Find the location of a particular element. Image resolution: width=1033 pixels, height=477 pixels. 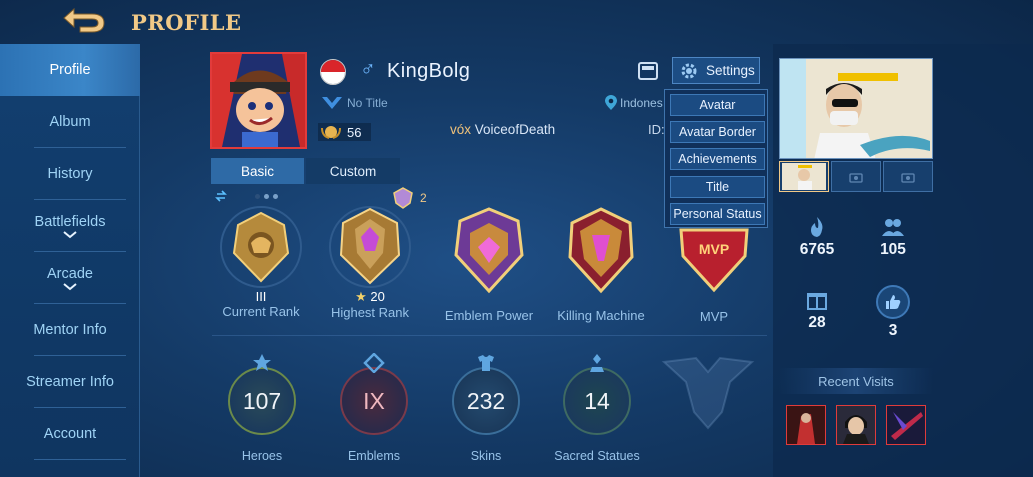

squad-name: vóx VoiceofDeath is located at coordinates (502, 129).